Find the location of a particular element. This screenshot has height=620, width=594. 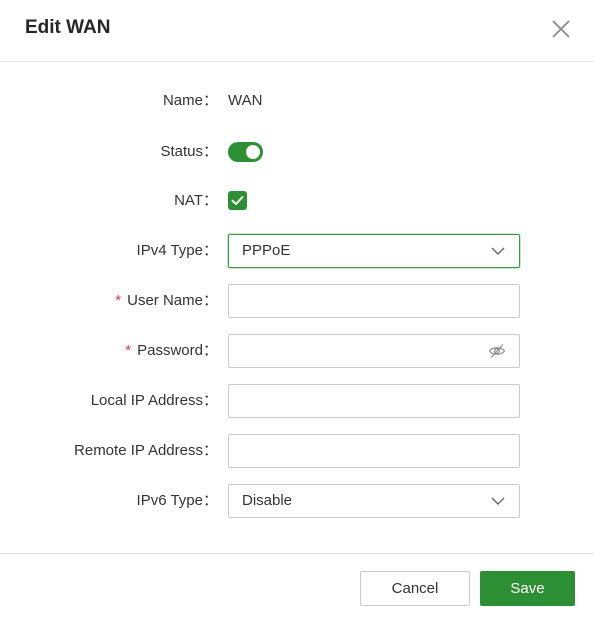

local-ip-input is located at coordinates (355, 401).